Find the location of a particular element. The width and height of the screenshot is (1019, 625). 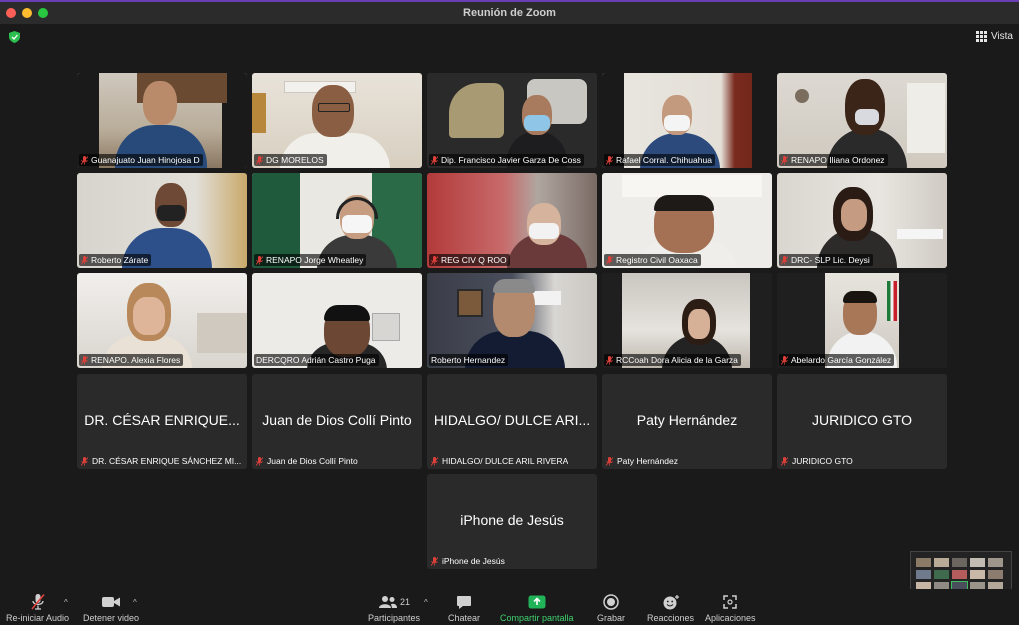

video-options-caret-icon: ^ is located at coordinates (135, 602).